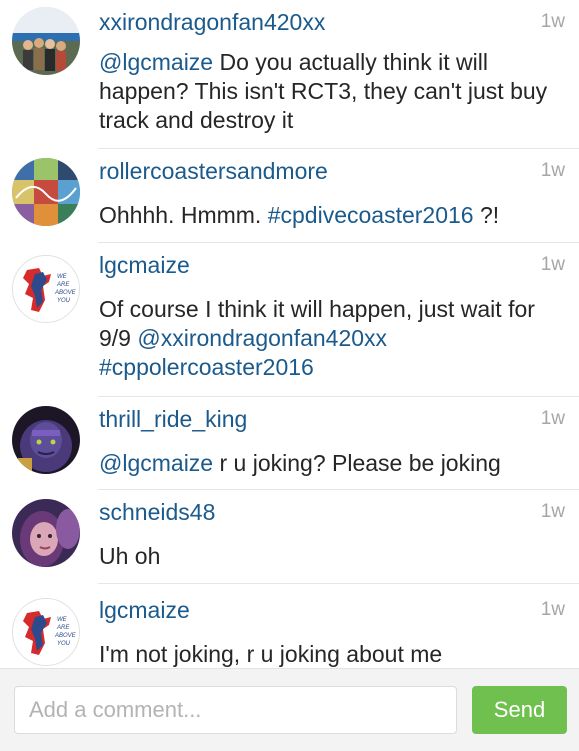  What do you see at coordinates (235, 710) in the screenshot?
I see `comment-input` at bounding box center [235, 710].